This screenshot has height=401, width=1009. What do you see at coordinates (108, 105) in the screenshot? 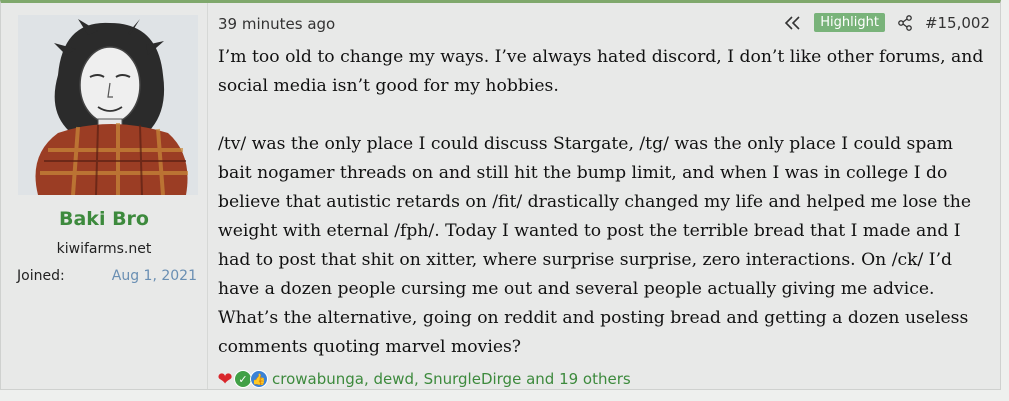
I see `avatar` at bounding box center [108, 105].